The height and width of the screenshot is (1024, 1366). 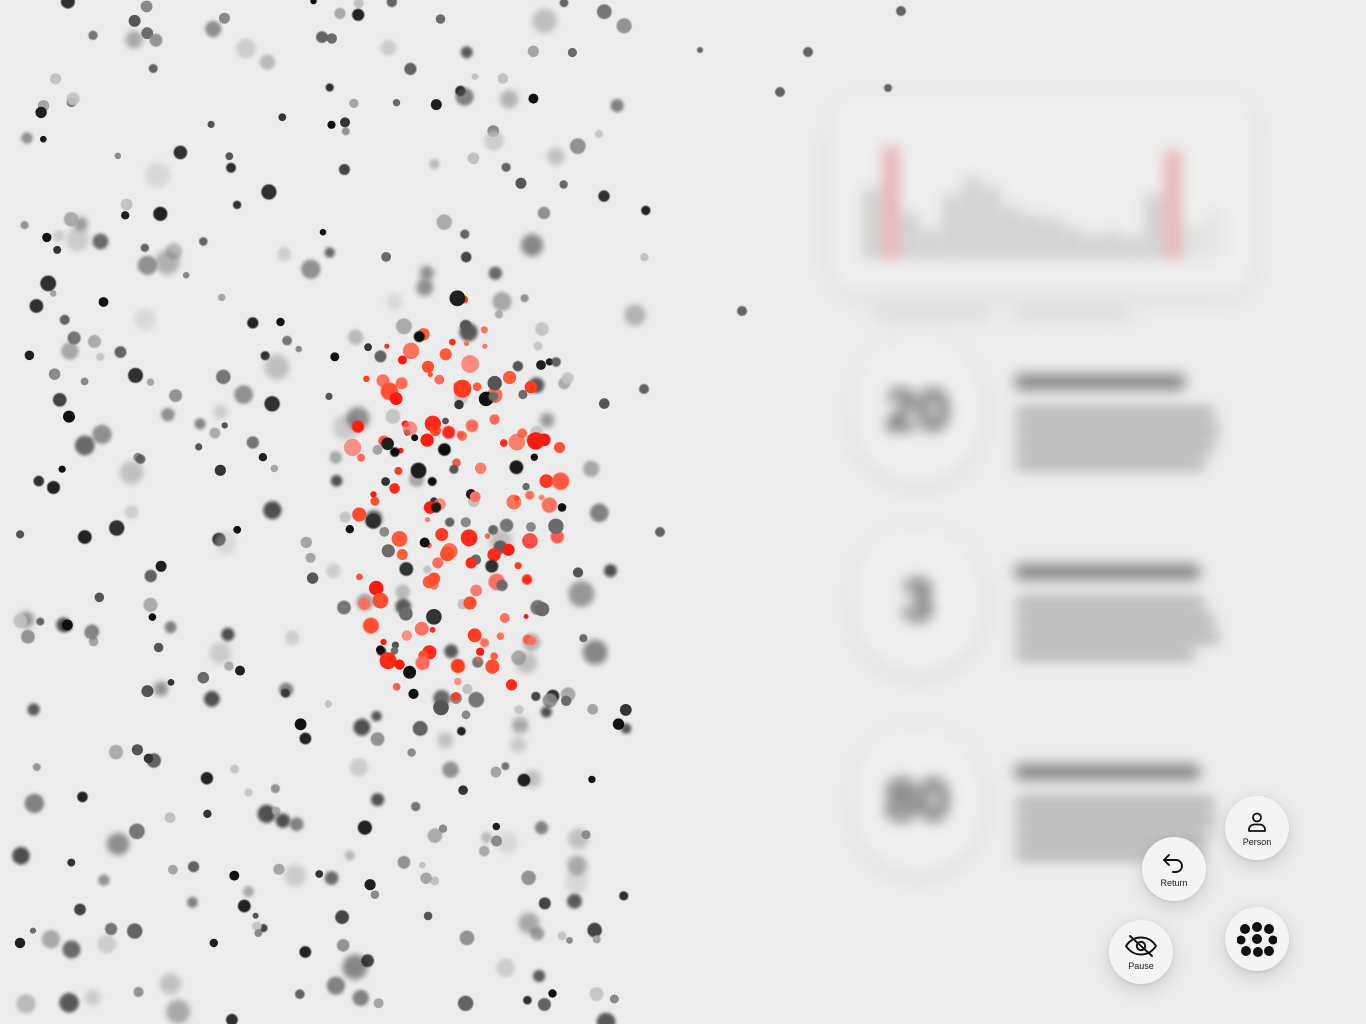 I want to click on person-button-label: Person, so click(x=1257, y=841).